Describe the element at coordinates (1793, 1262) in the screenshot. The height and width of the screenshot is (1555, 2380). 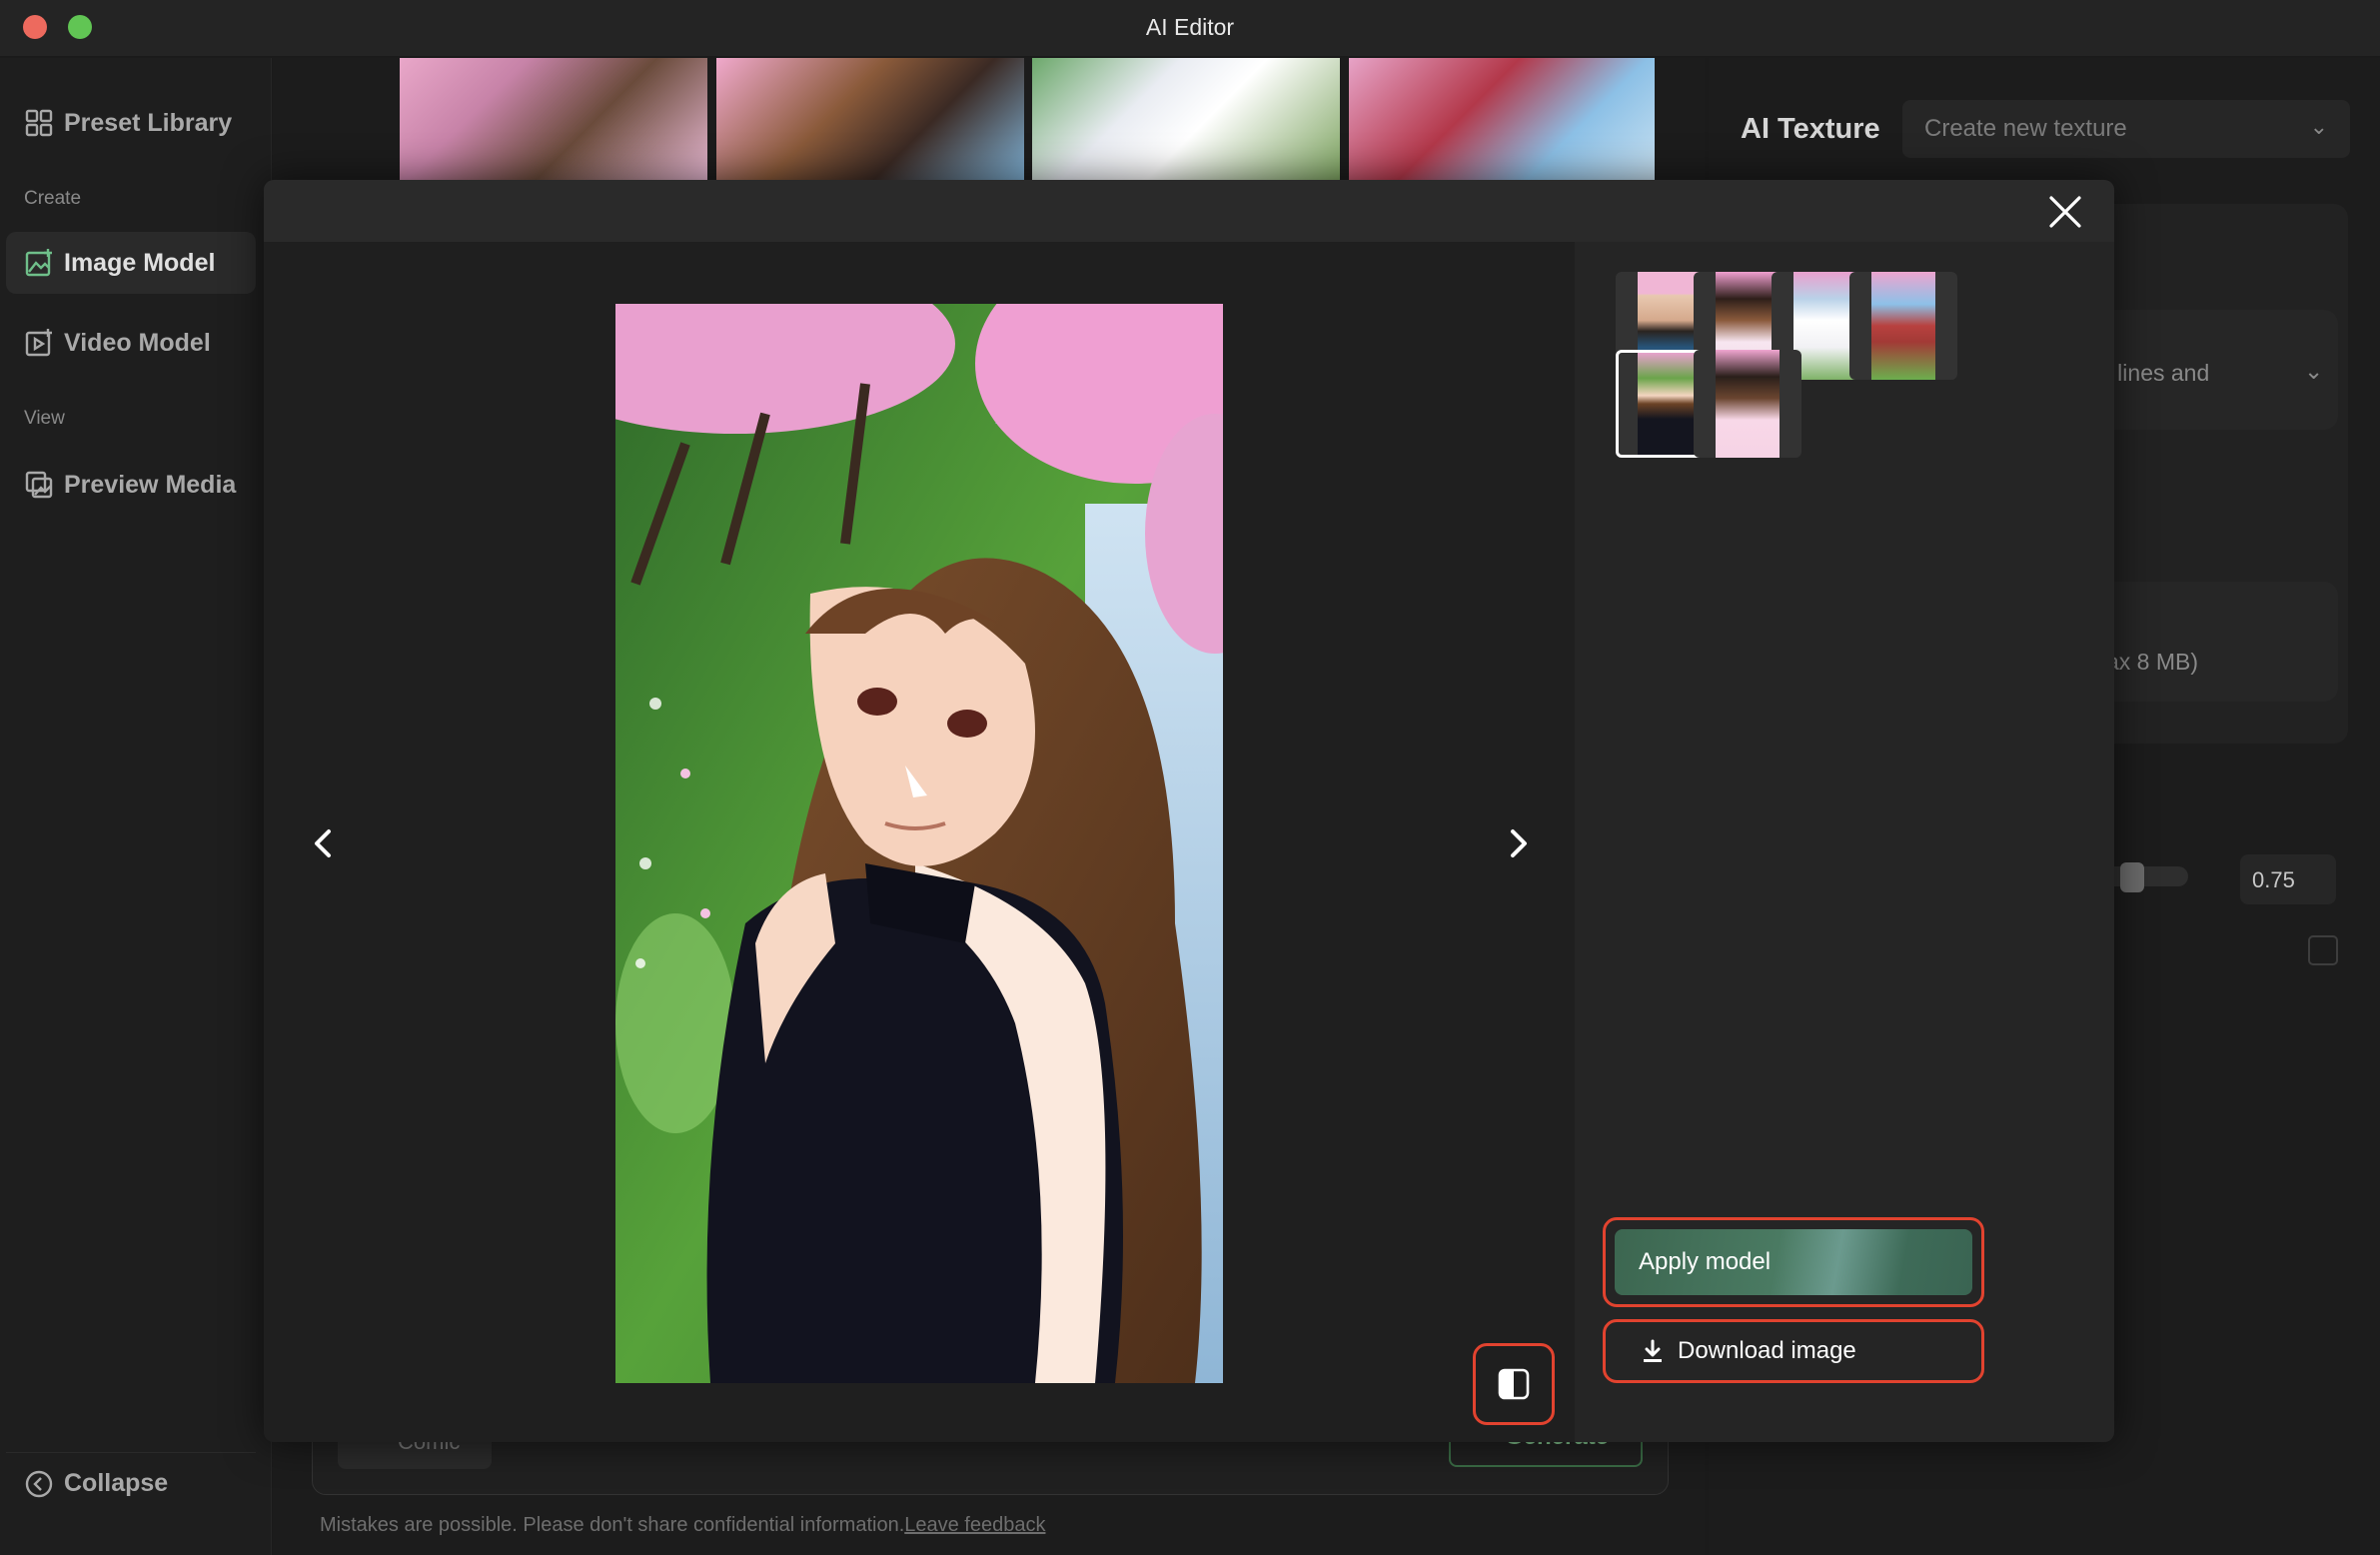
I see `apply-model-button: Apply model` at that location.